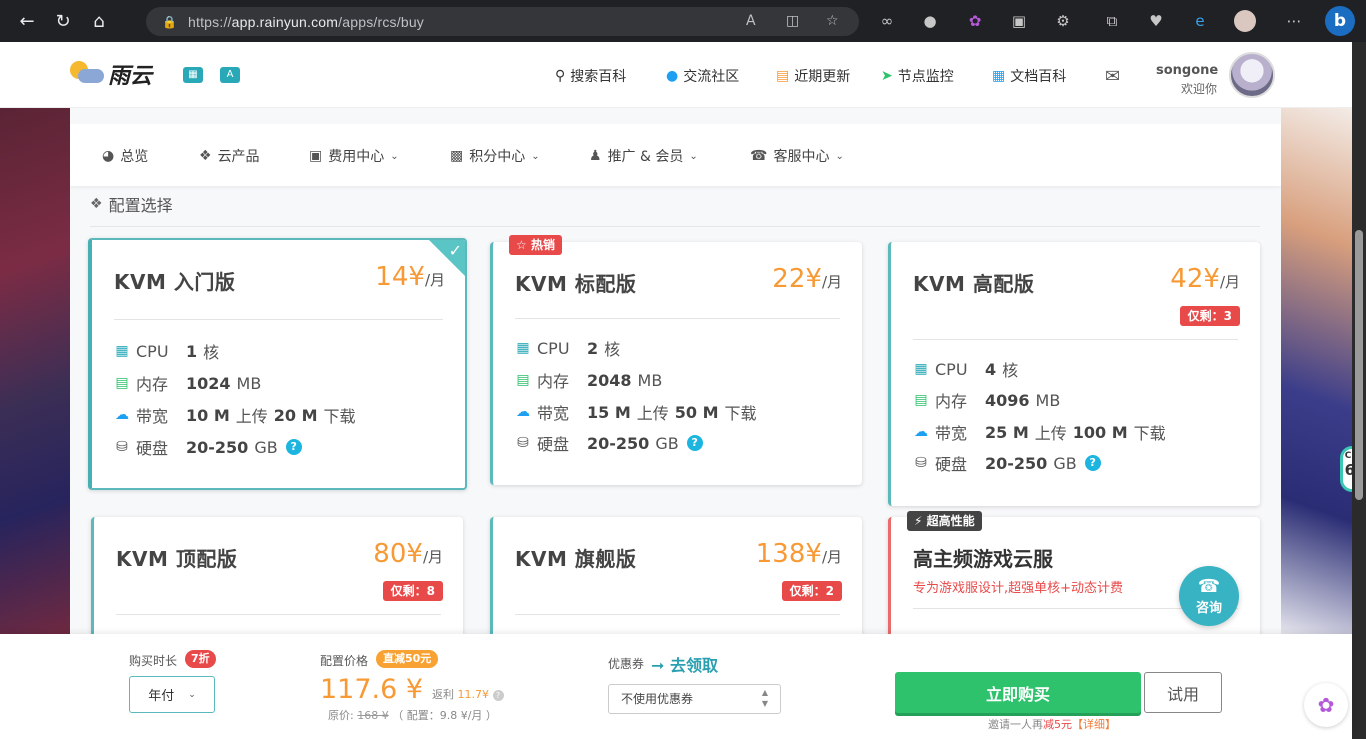 The height and width of the screenshot is (739, 1366). What do you see at coordinates (407, 659) in the screenshot?
I see `price-discount-badge: 直减50元` at bounding box center [407, 659].